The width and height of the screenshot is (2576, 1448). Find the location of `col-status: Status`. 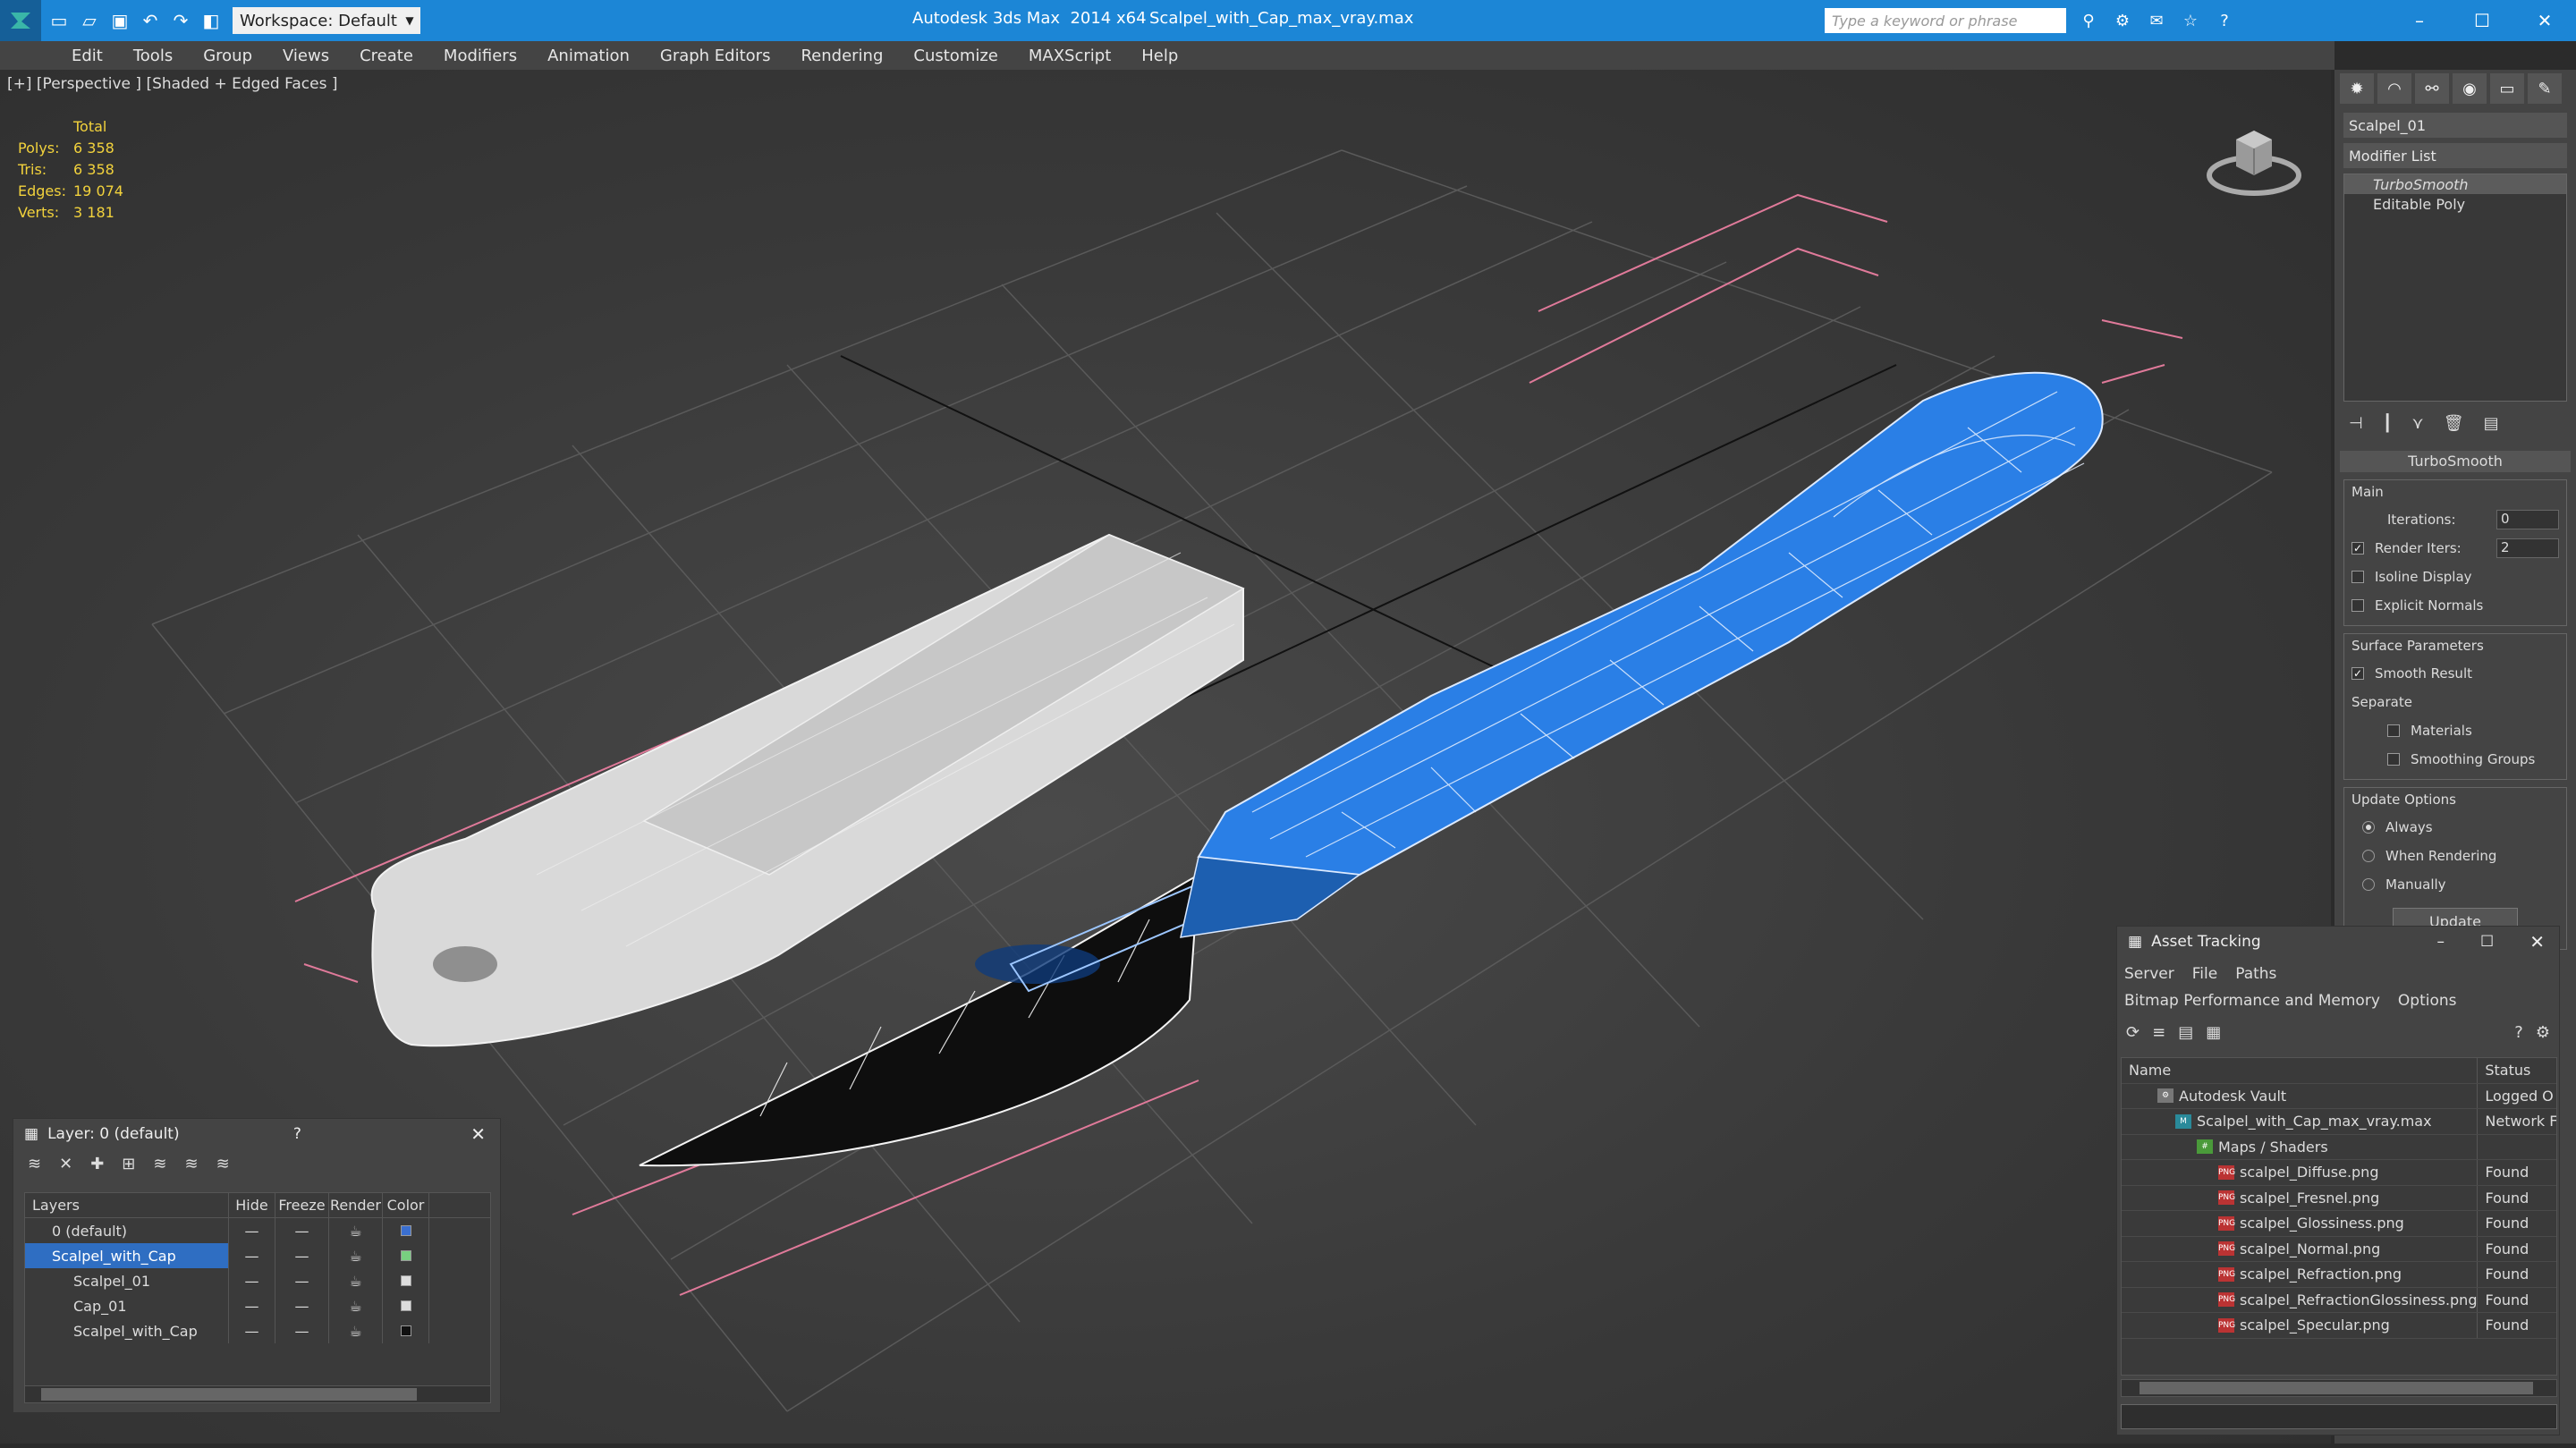

col-status: Status is located at coordinates (2517, 1070).